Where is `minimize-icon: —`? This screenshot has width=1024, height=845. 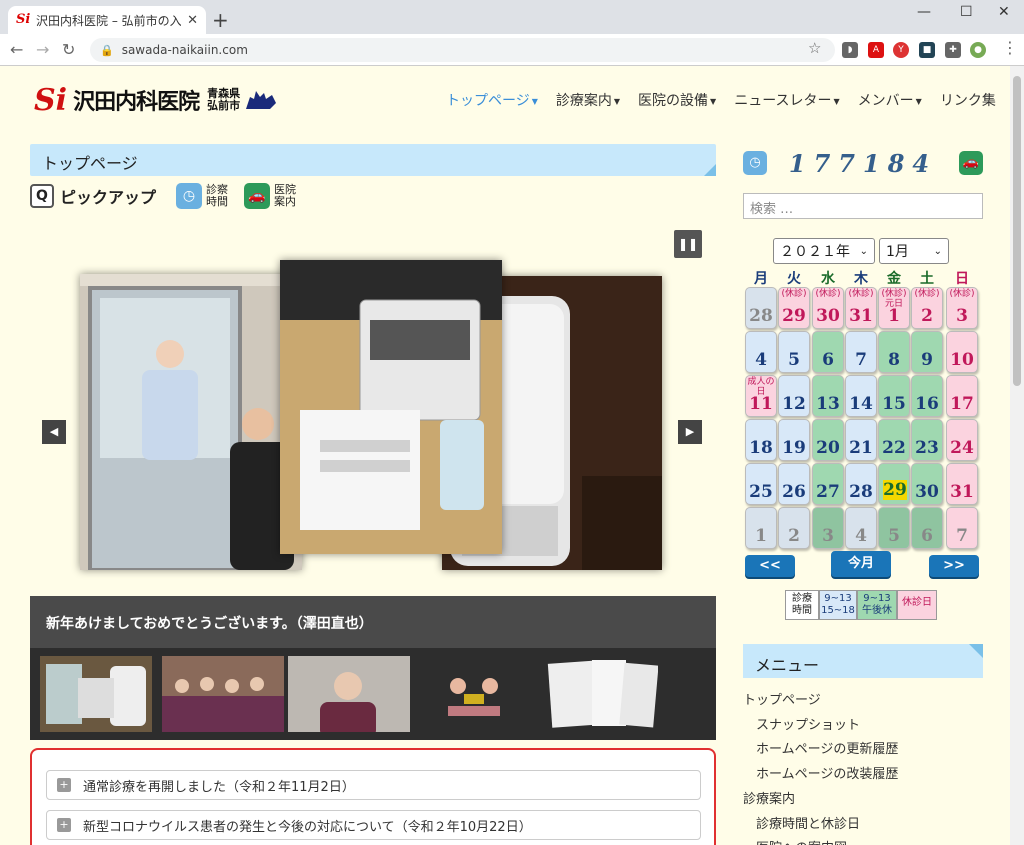
minimize-icon: — is located at coordinates (924, 12).